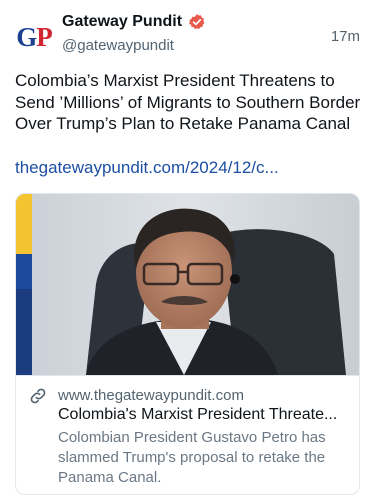  What do you see at coordinates (197, 22) in the screenshot?
I see `verified-badge-icon` at bounding box center [197, 22].